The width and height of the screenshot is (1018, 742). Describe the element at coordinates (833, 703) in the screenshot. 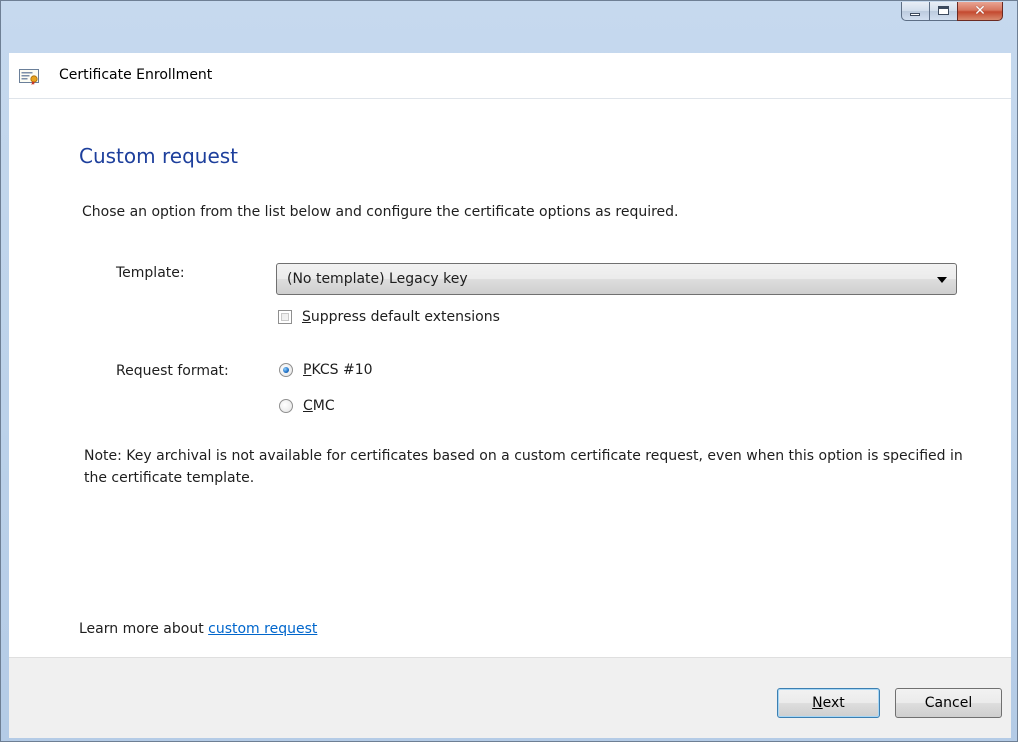

I see `next-label-rest: ext` at that location.